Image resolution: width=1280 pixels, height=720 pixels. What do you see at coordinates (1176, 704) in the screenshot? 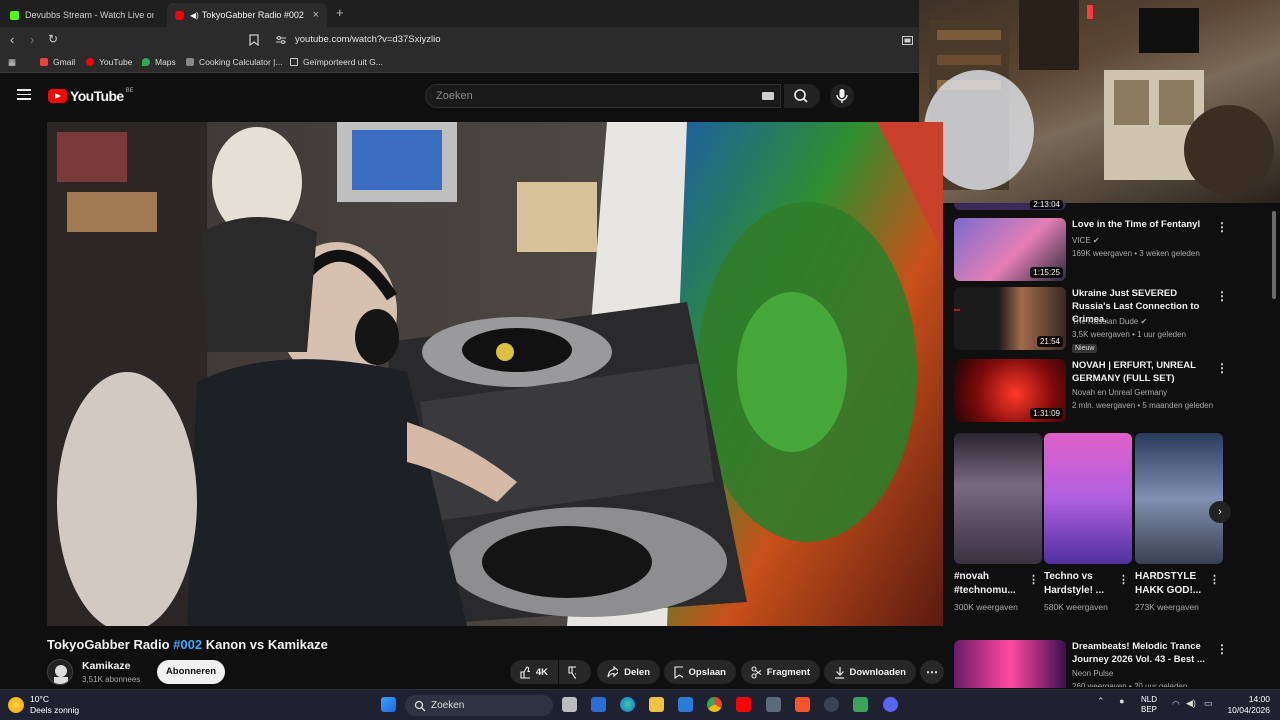
I see `network-icon: ◠` at bounding box center [1176, 704].